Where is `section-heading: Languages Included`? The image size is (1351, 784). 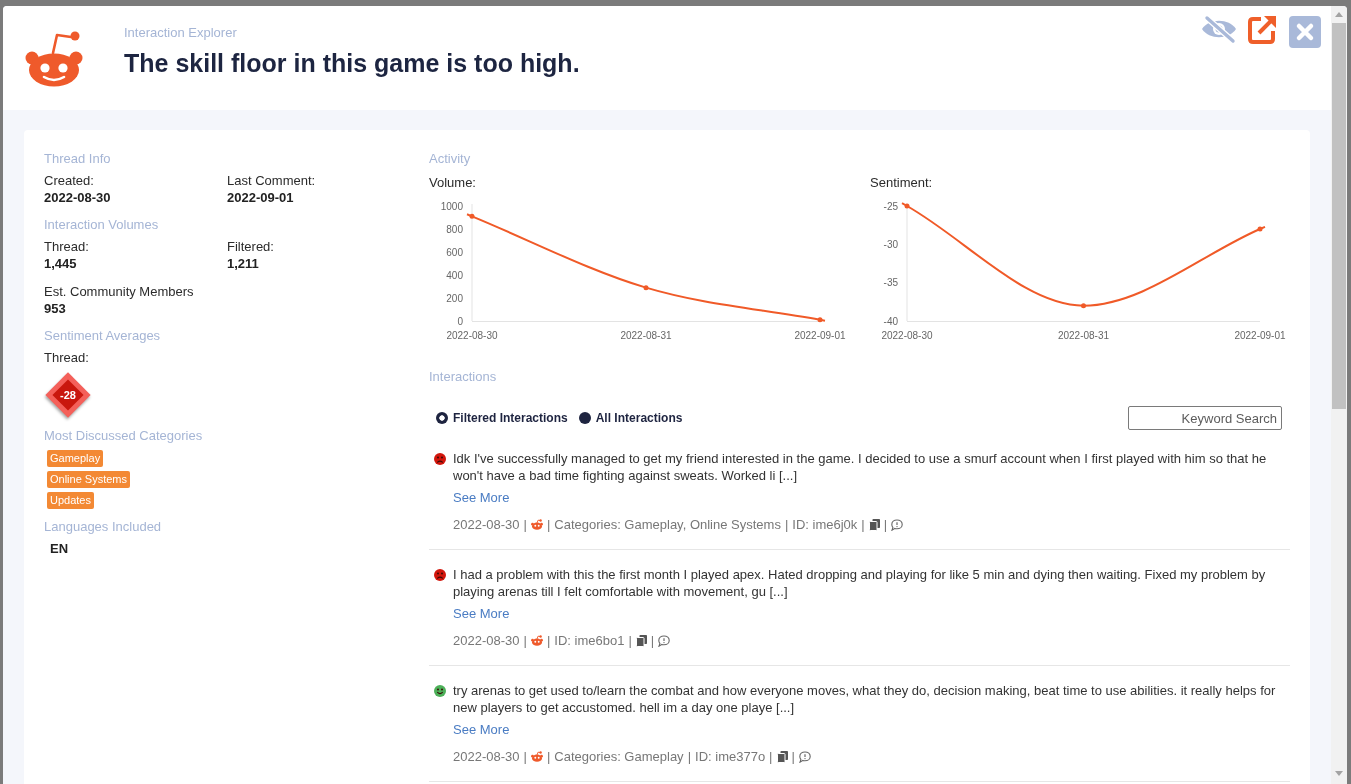
section-heading: Languages Included is located at coordinates (103, 527).